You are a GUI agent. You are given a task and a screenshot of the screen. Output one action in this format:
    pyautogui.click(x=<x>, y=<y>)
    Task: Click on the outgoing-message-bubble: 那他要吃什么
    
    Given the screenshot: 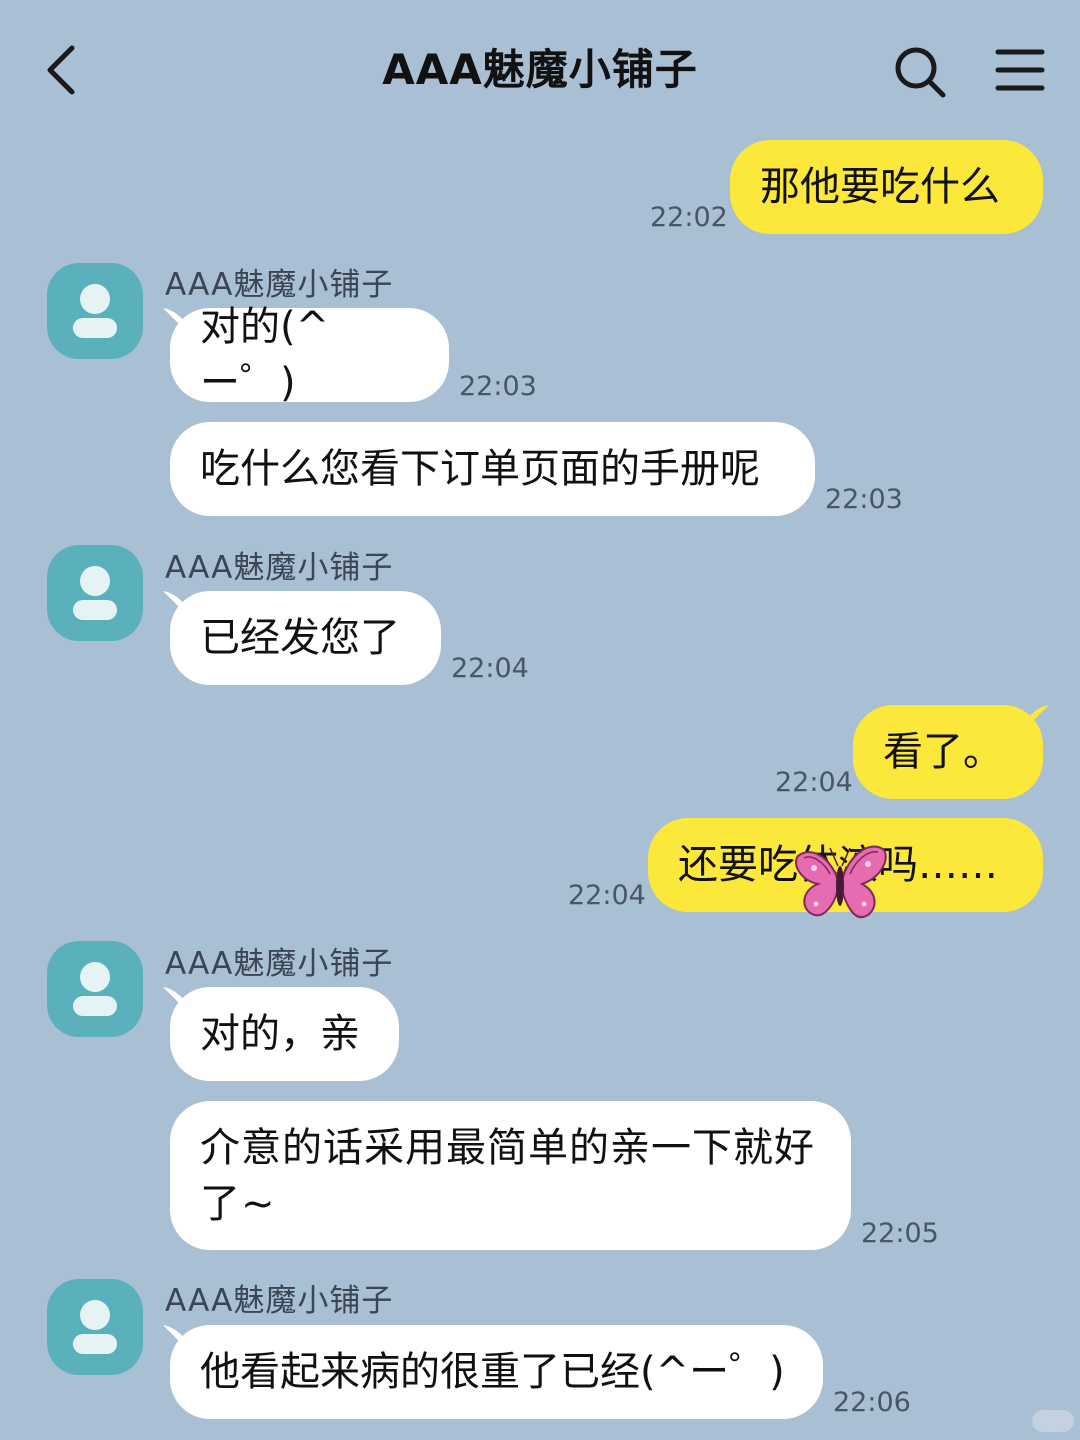 What is the action you would take?
    pyautogui.click(x=886, y=187)
    